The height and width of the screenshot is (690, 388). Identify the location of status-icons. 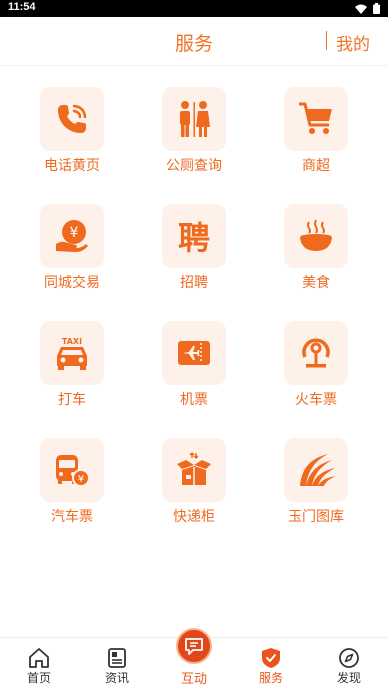
(367, 8).